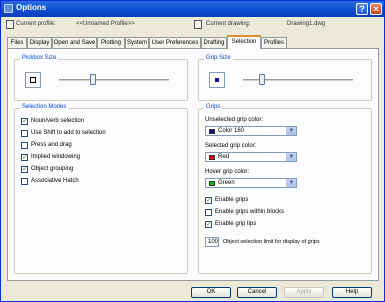 The image size is (385, 302). I want to click on unselected-grip-color-select: Color 160 ▼, so click(251, 131).